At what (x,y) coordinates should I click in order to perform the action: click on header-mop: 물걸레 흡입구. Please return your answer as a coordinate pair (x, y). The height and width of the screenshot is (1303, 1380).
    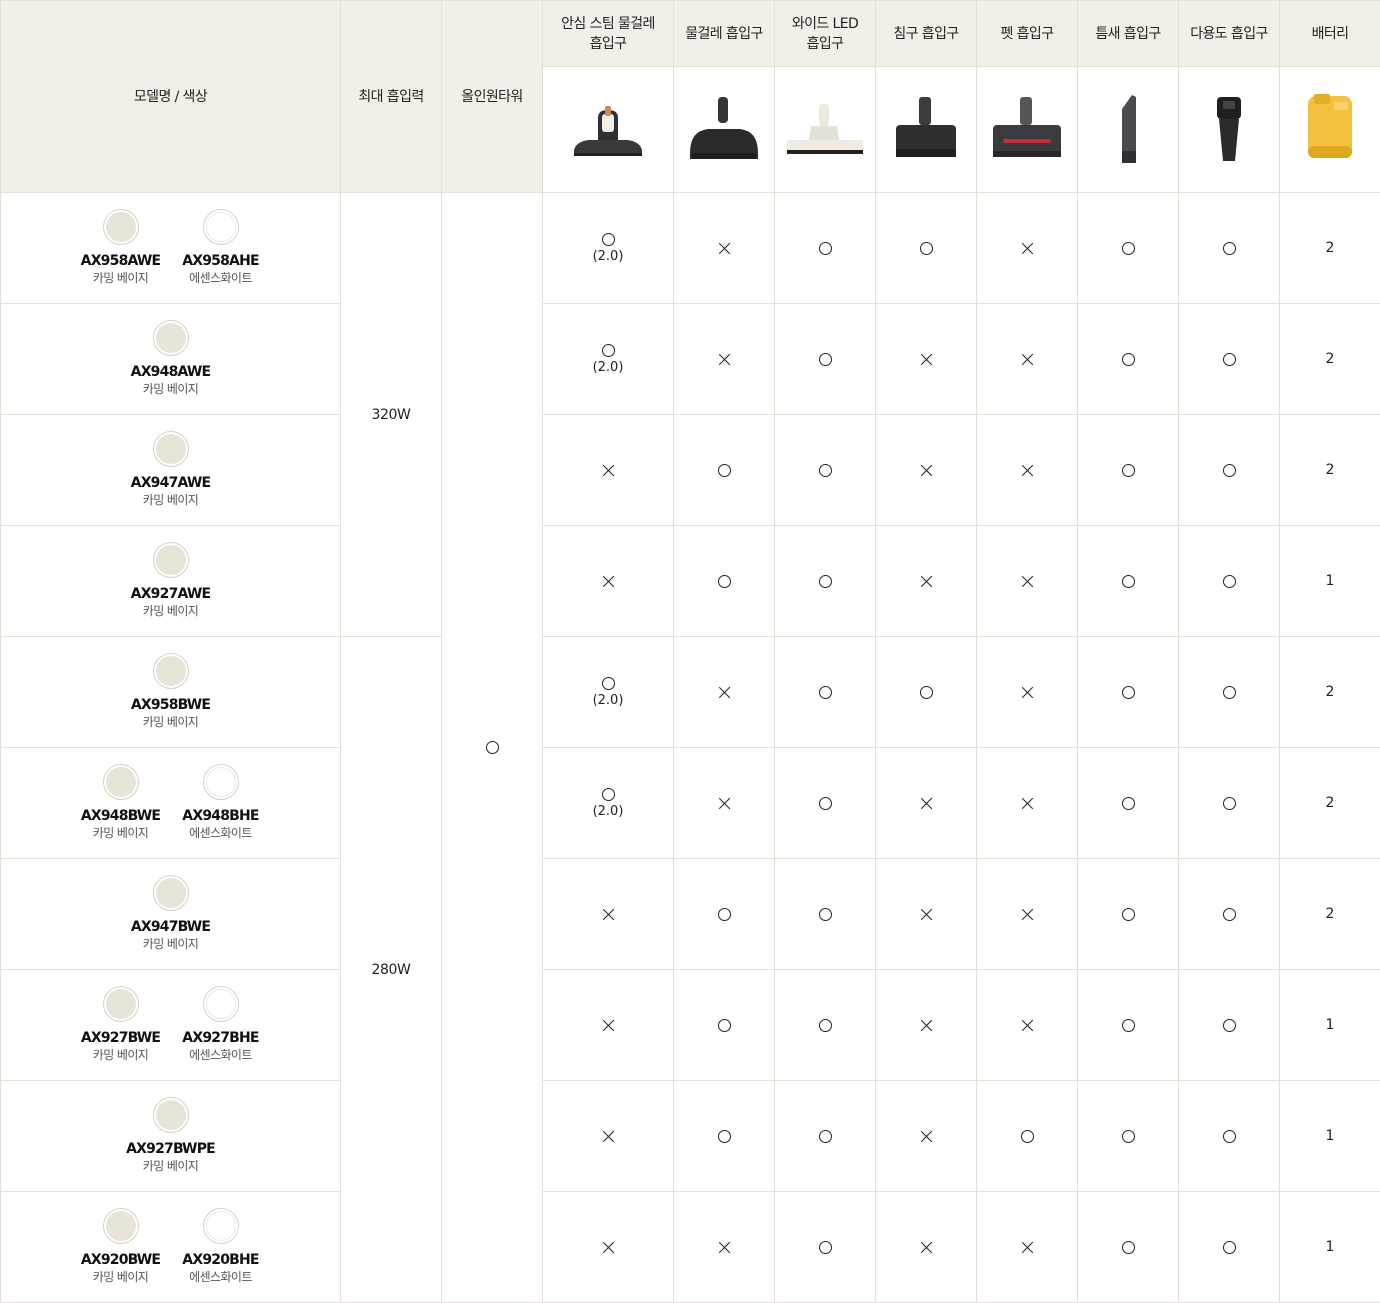
    Looking at the image, I should click on (724, 33).